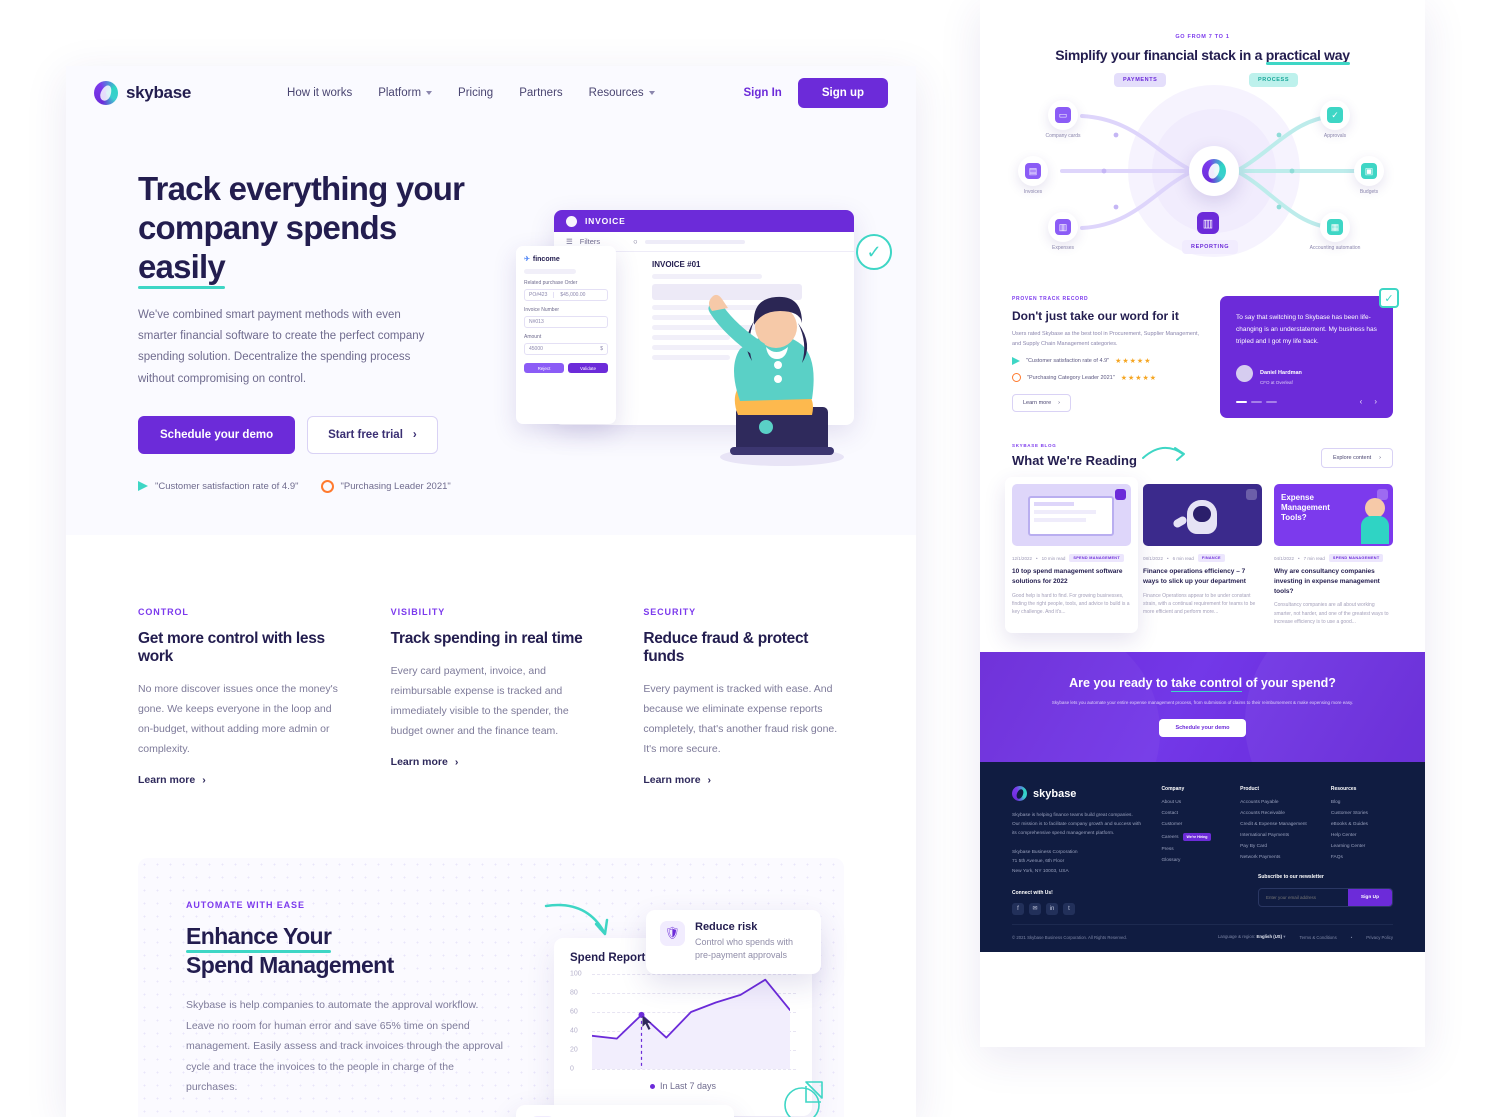 The image size is (1489, 1117). Describe the element at coordinates (217, 434) in the screenshot. I see `schedule-demo-button: Schedule your demo` at that location.